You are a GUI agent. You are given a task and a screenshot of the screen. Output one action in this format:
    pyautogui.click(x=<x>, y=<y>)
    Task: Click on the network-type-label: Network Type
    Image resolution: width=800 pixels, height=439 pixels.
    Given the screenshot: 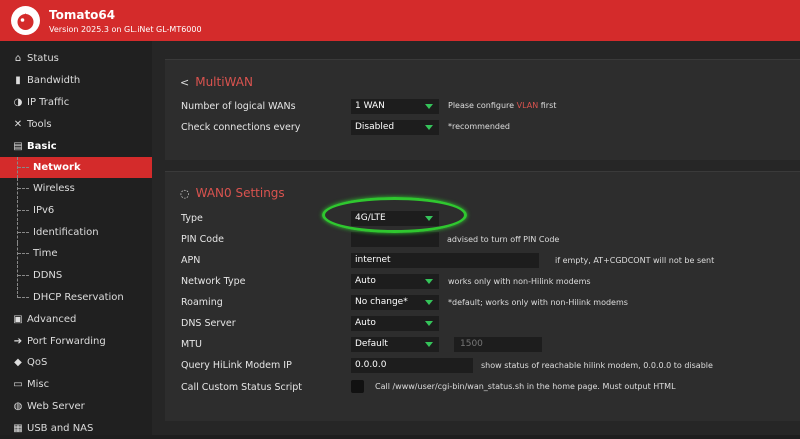 What is the action you would take?
    pyautogui.click(x=213, y=281)
    